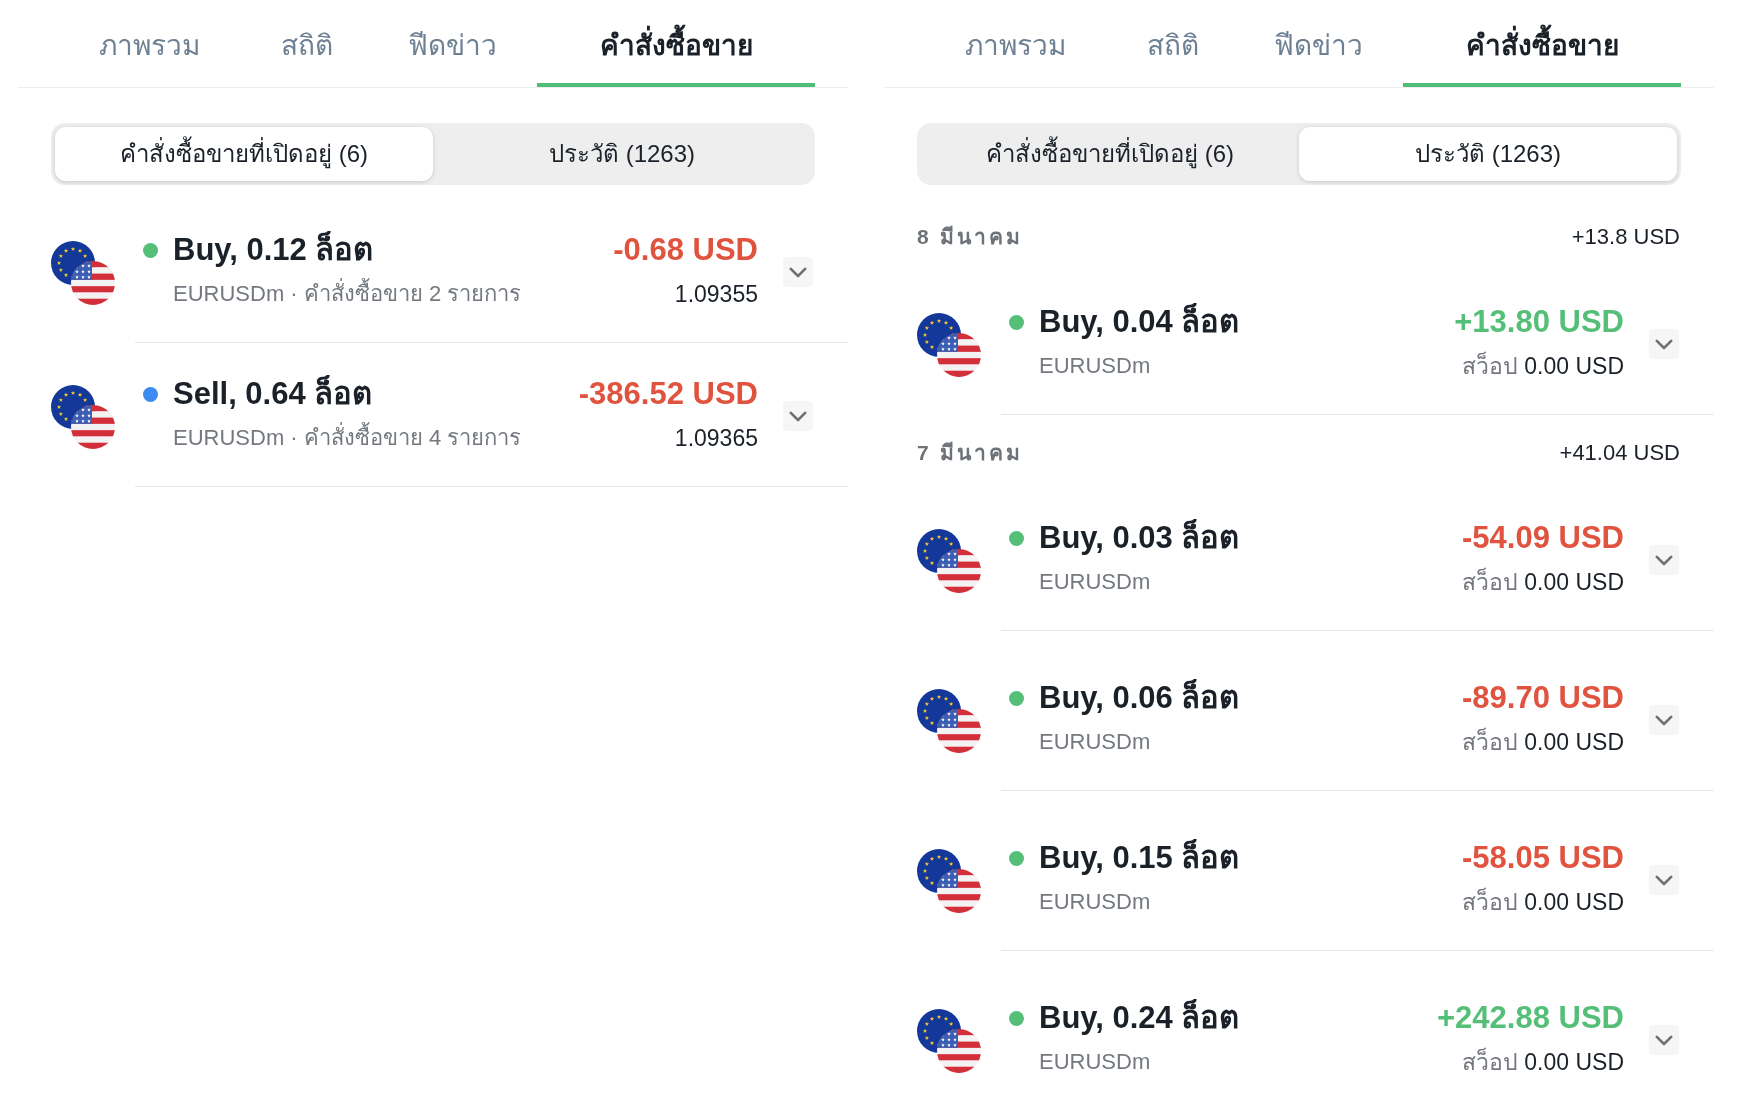  What do you see at coordinates (273, 393) in the screenshot?
I see `order-title: Sell, 0.64 ล็อต` at bounding box center [273, 393].